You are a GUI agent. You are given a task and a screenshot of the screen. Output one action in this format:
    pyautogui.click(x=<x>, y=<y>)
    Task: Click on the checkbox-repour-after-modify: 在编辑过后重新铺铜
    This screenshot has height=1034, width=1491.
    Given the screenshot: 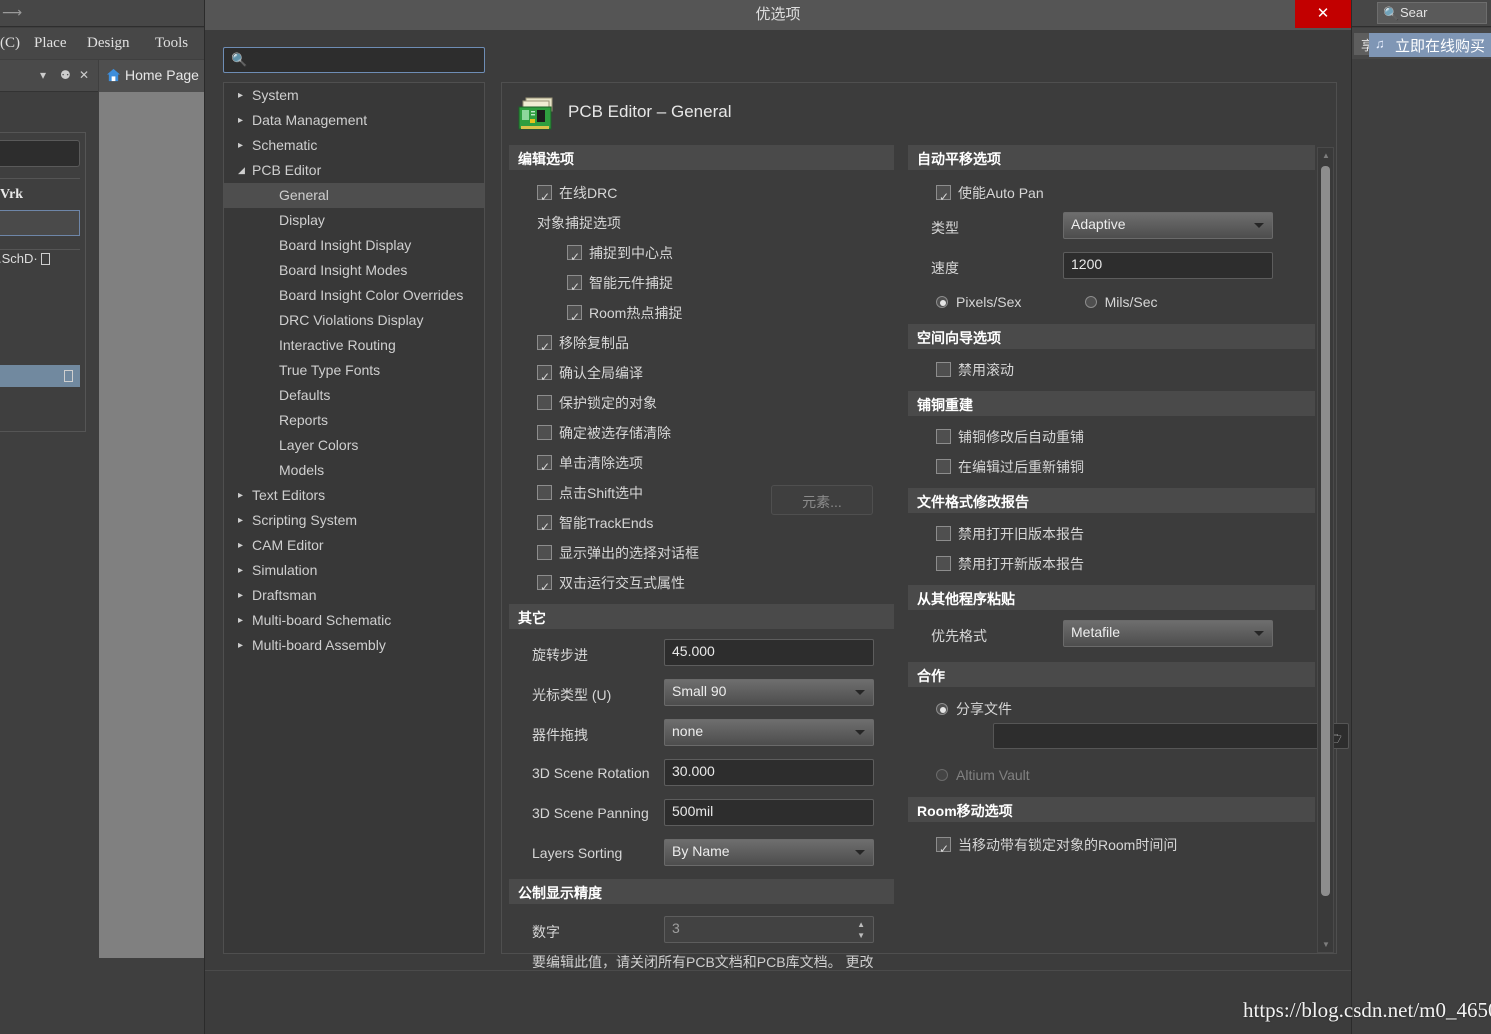 What is the action you would take?
    pyautogui.click(x=1125, y=467)
    